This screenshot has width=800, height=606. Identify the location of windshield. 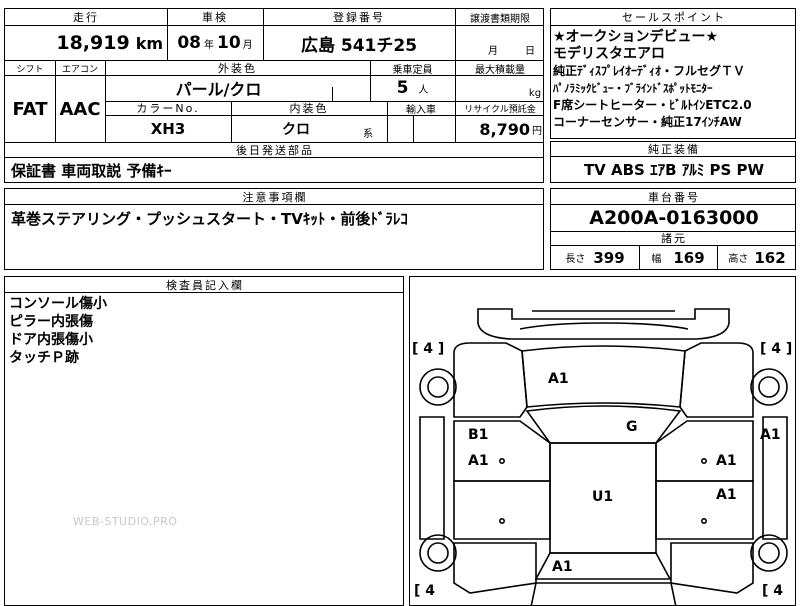
(603, 424).